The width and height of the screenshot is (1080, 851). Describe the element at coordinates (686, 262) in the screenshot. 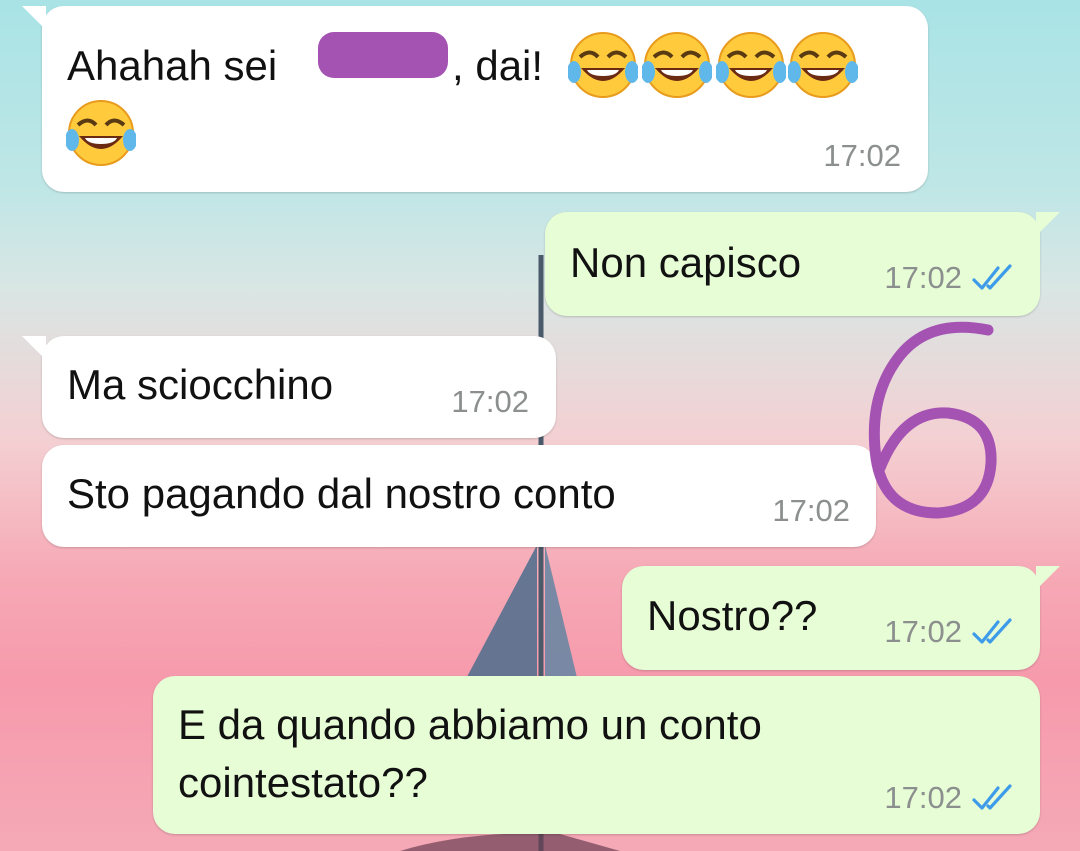

I see `message-text: Non capisco` at that location.